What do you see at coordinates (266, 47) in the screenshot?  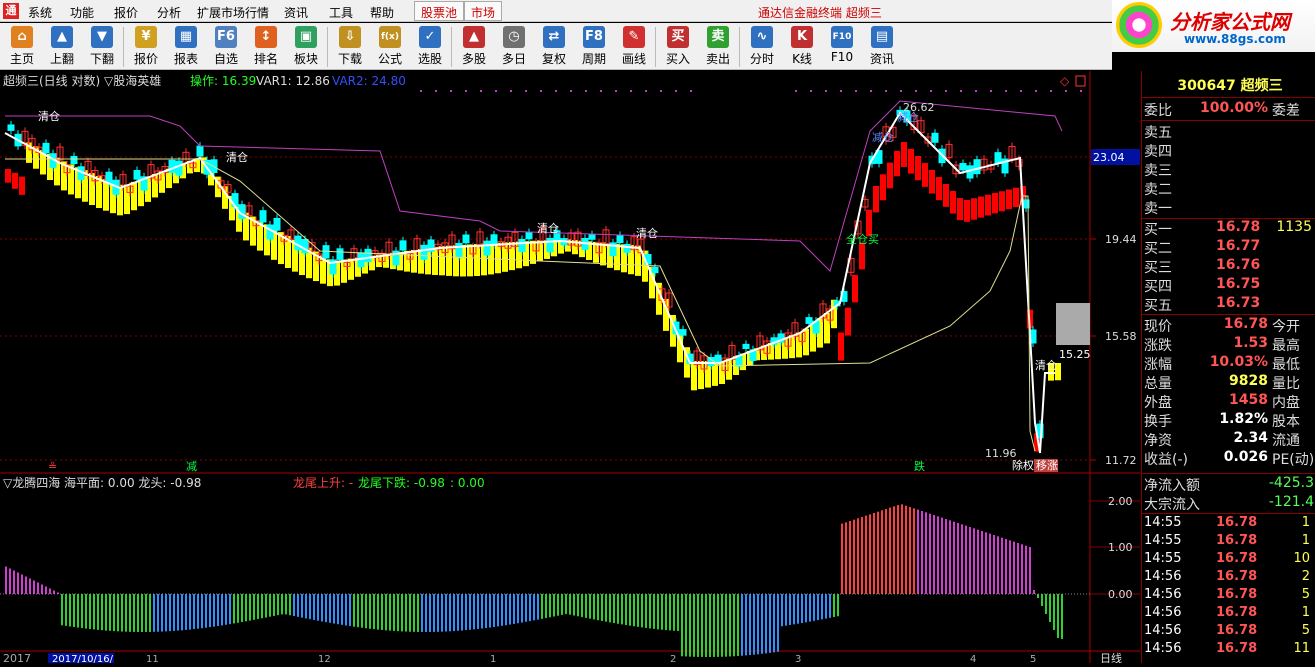 I see `toolbar-button-7: ↕ 排名` at bounding box center [266, 47].